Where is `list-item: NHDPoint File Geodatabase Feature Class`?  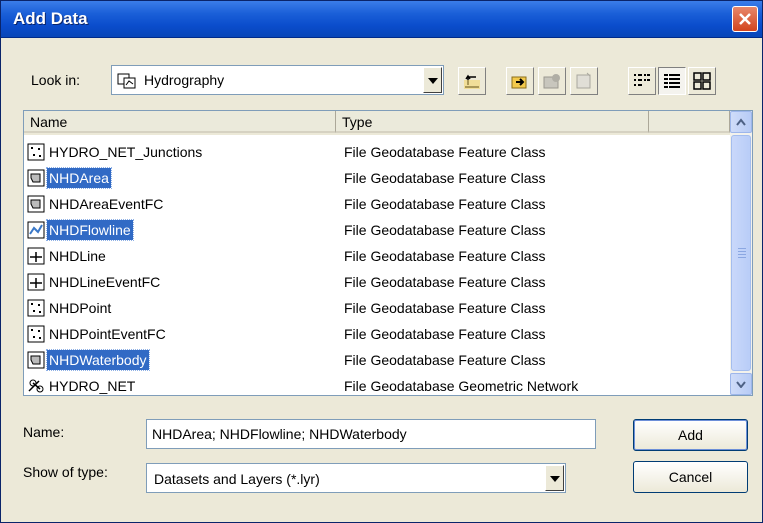
list-item: NHDPoint File Geodatabase Feature Class is located at coordinates (377, 308).